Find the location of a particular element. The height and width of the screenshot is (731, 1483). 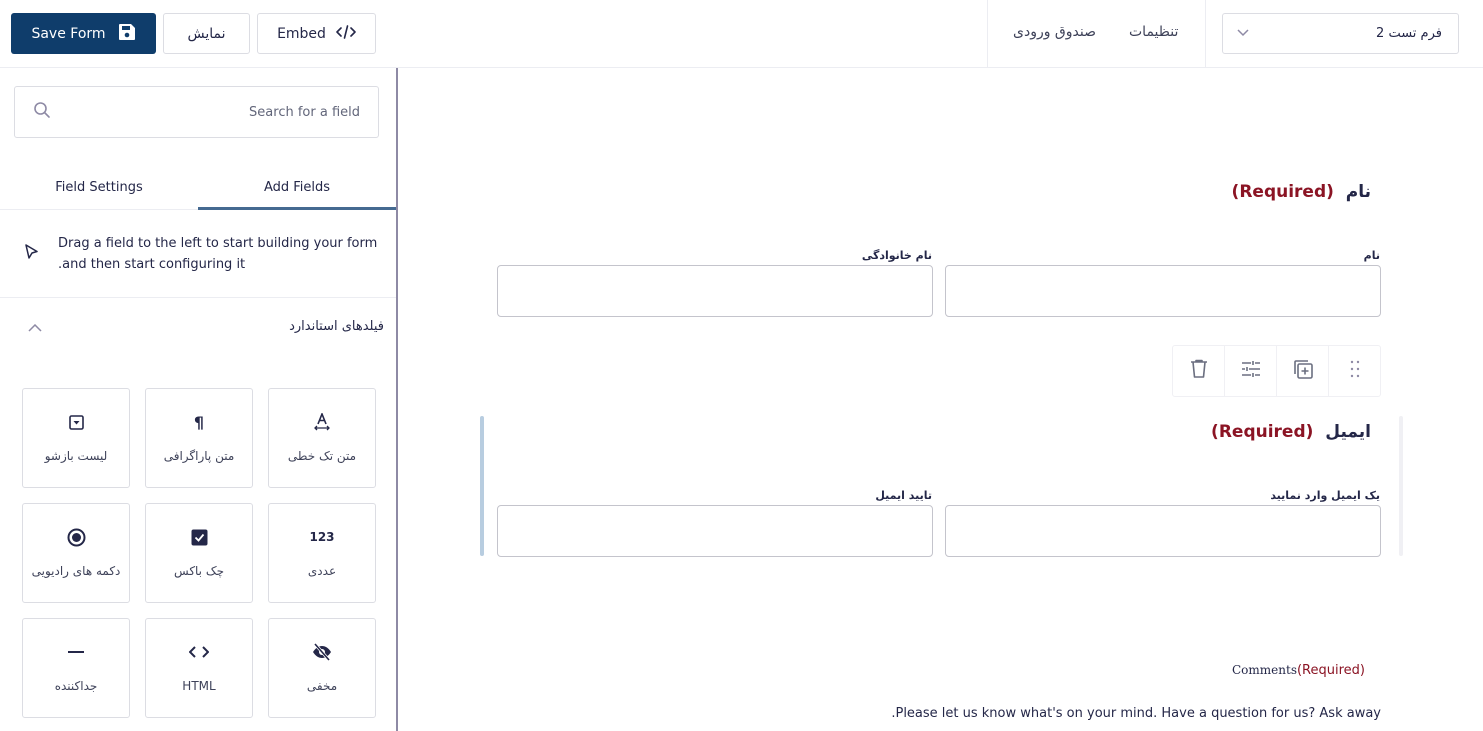

code-icon is located at coordinates (346, 33).